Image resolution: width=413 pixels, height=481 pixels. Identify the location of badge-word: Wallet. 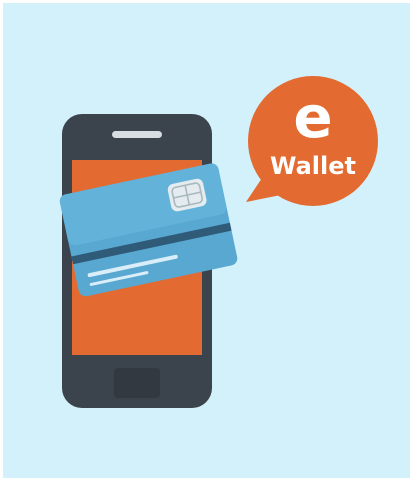
(312, 166).